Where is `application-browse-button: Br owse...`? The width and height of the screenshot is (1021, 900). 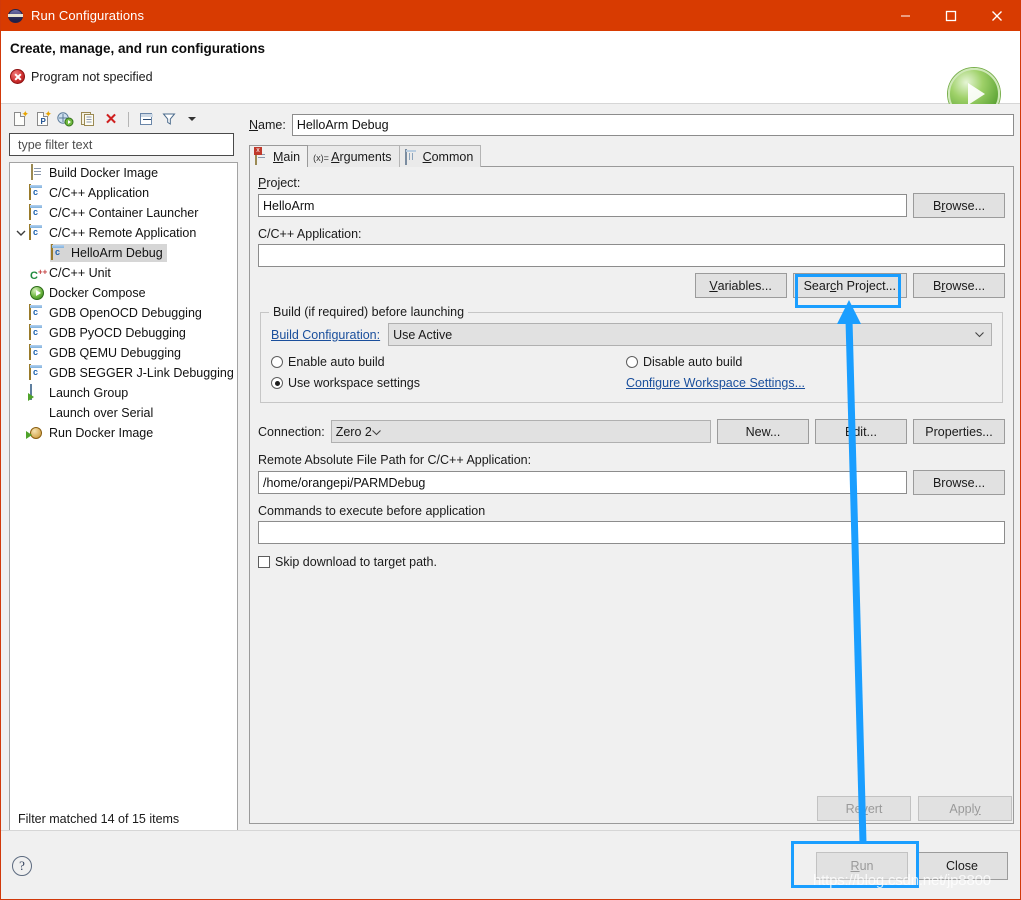 application-browse-button: Br owse... is located at coordinates (959, 285).